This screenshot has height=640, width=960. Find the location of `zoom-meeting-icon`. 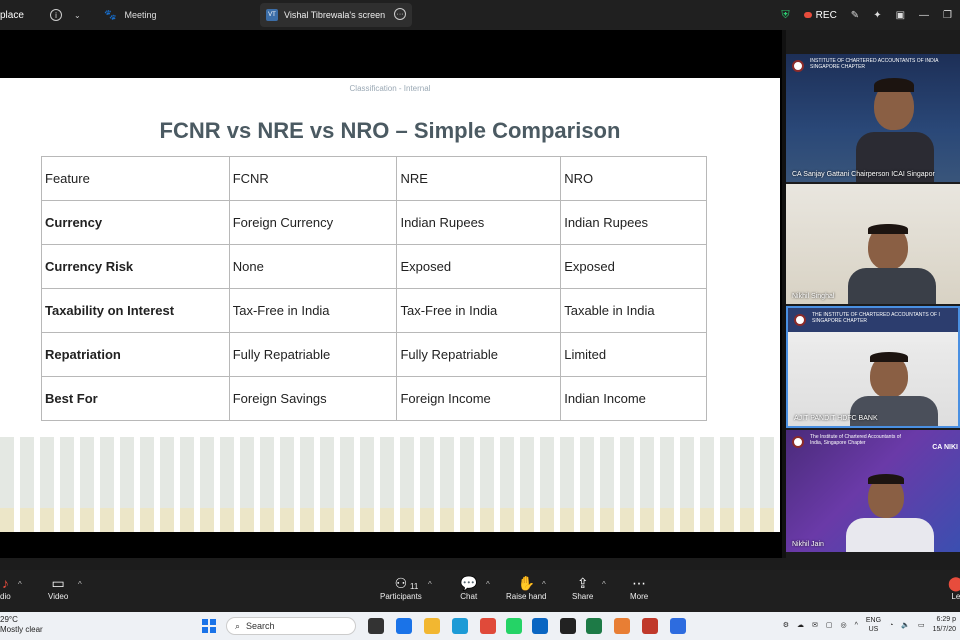

zoom-meeting-icon is located at coordinates (678, 626).